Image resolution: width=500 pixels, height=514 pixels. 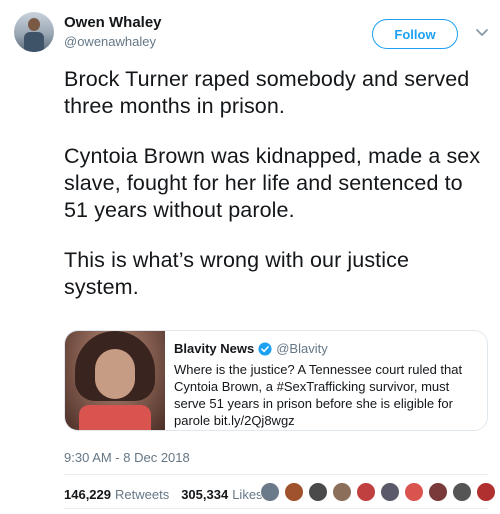 I want to click on retweets-label: Retweets, so click(x=142, y=494).